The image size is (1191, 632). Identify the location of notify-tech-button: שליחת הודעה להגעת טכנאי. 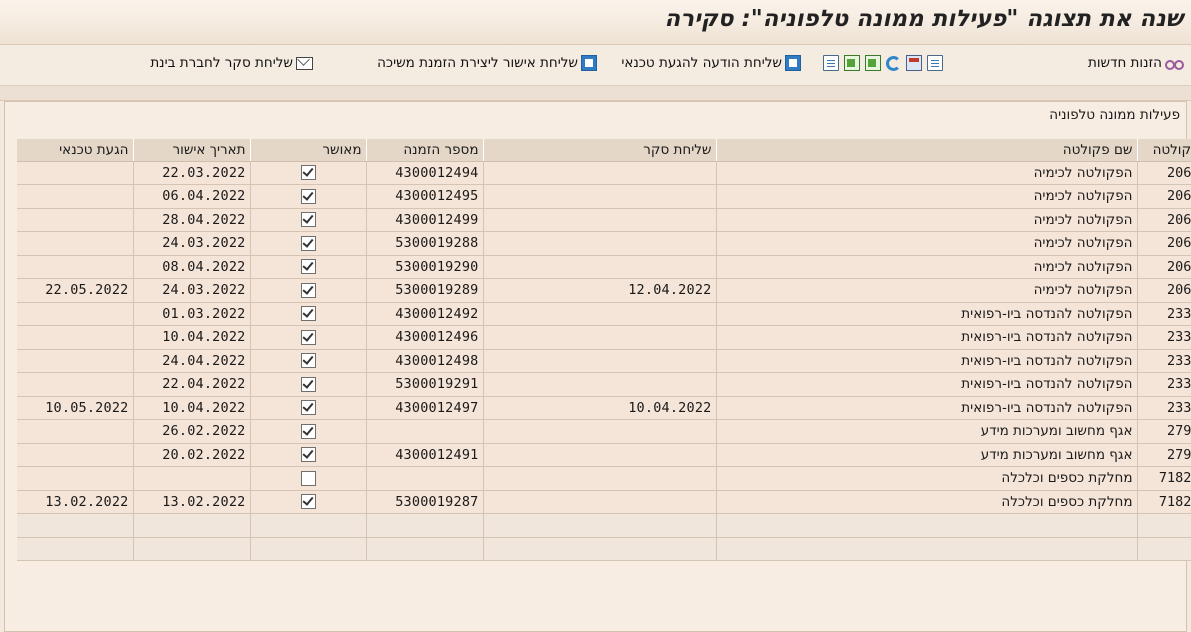
(711, 63).